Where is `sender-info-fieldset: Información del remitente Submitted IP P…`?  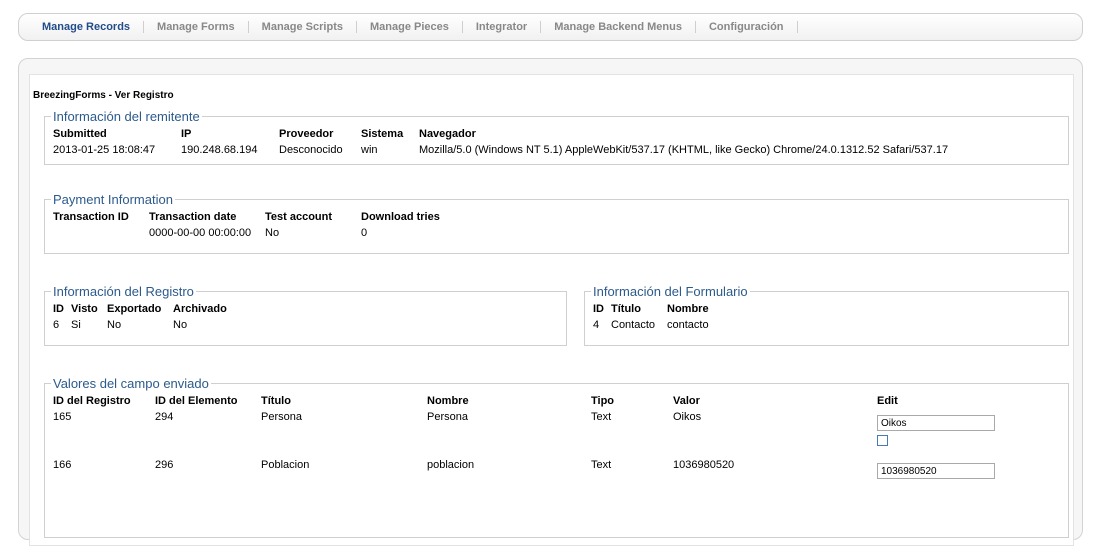 sender-info-fieldset: Información del remitente Submitted IP P… is located at coordinates (556, 137).